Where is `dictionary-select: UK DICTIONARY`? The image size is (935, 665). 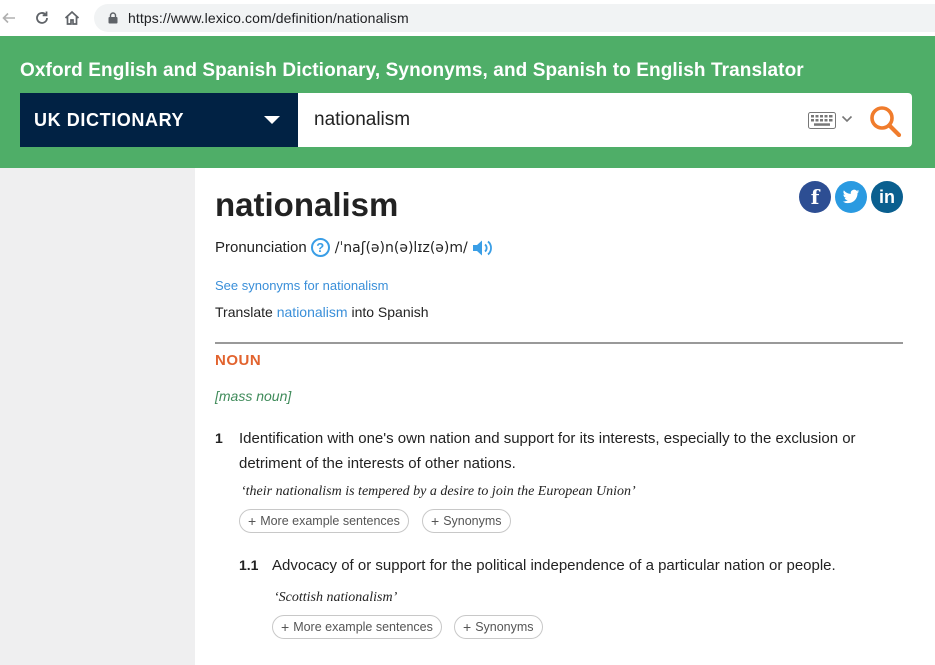
dictionary-select: UK DICTIONARY is located at coordinates (159, 120).